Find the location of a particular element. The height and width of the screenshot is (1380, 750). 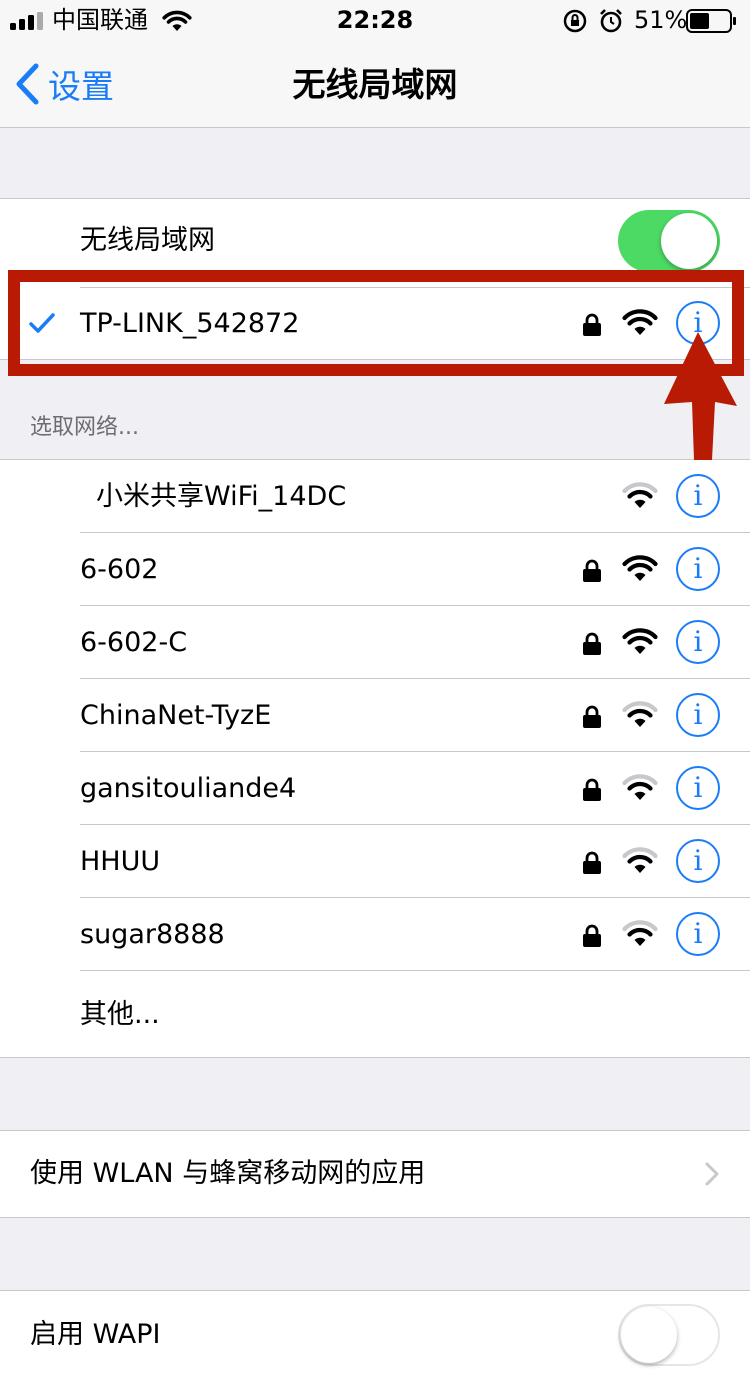

annotation-highlight-box is located at coordinates (376, 323).